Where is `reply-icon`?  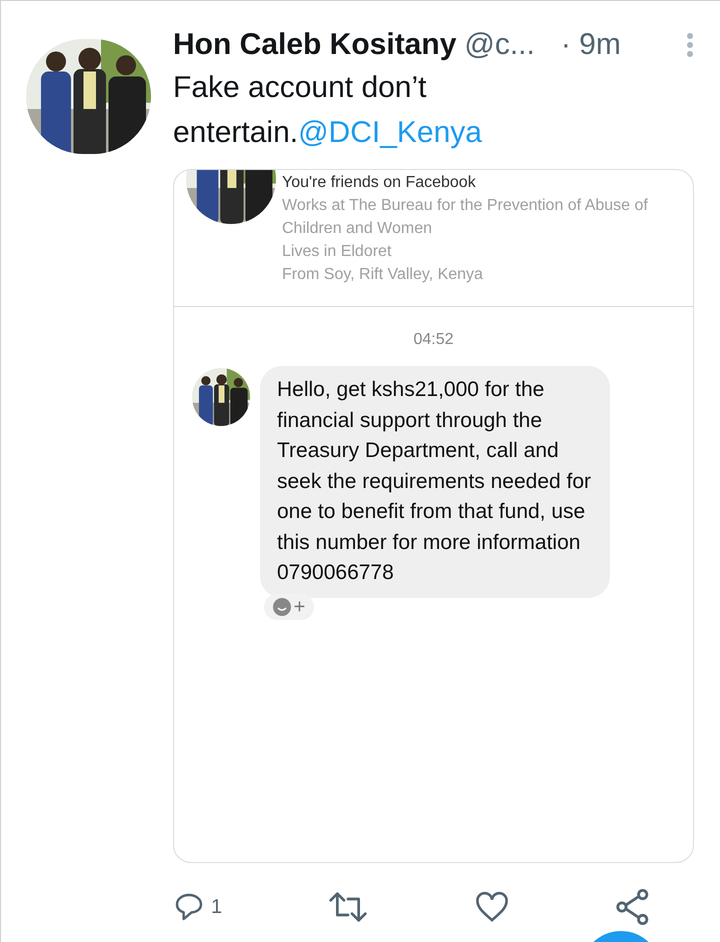
reply-icon is located at coordinates (189, 907).